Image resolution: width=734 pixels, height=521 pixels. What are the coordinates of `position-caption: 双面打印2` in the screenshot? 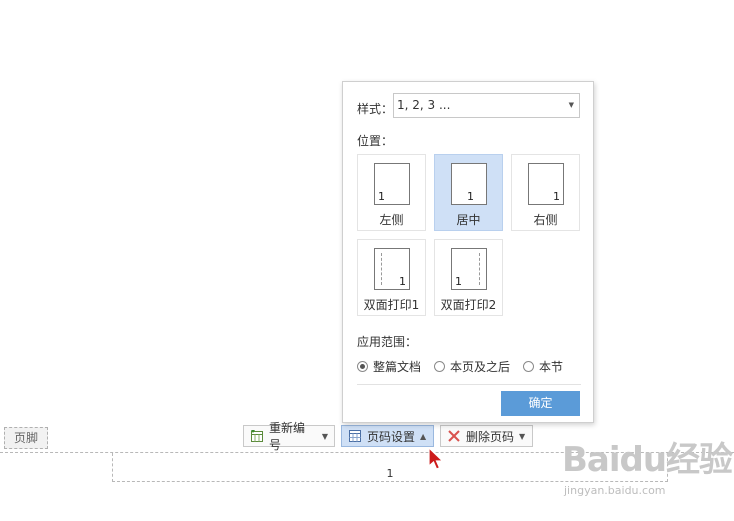 It's located at (468, 305).